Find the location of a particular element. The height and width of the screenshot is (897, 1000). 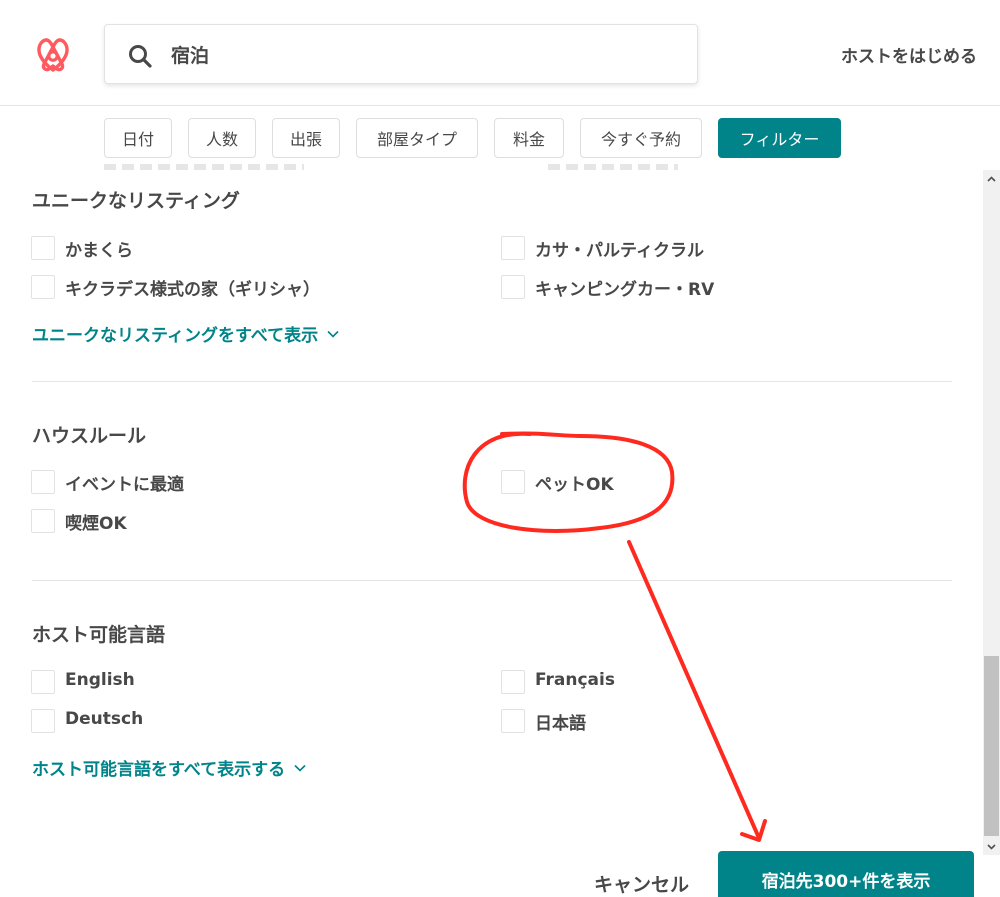

scrollbar-thumb is located at coordinates (991, 746).